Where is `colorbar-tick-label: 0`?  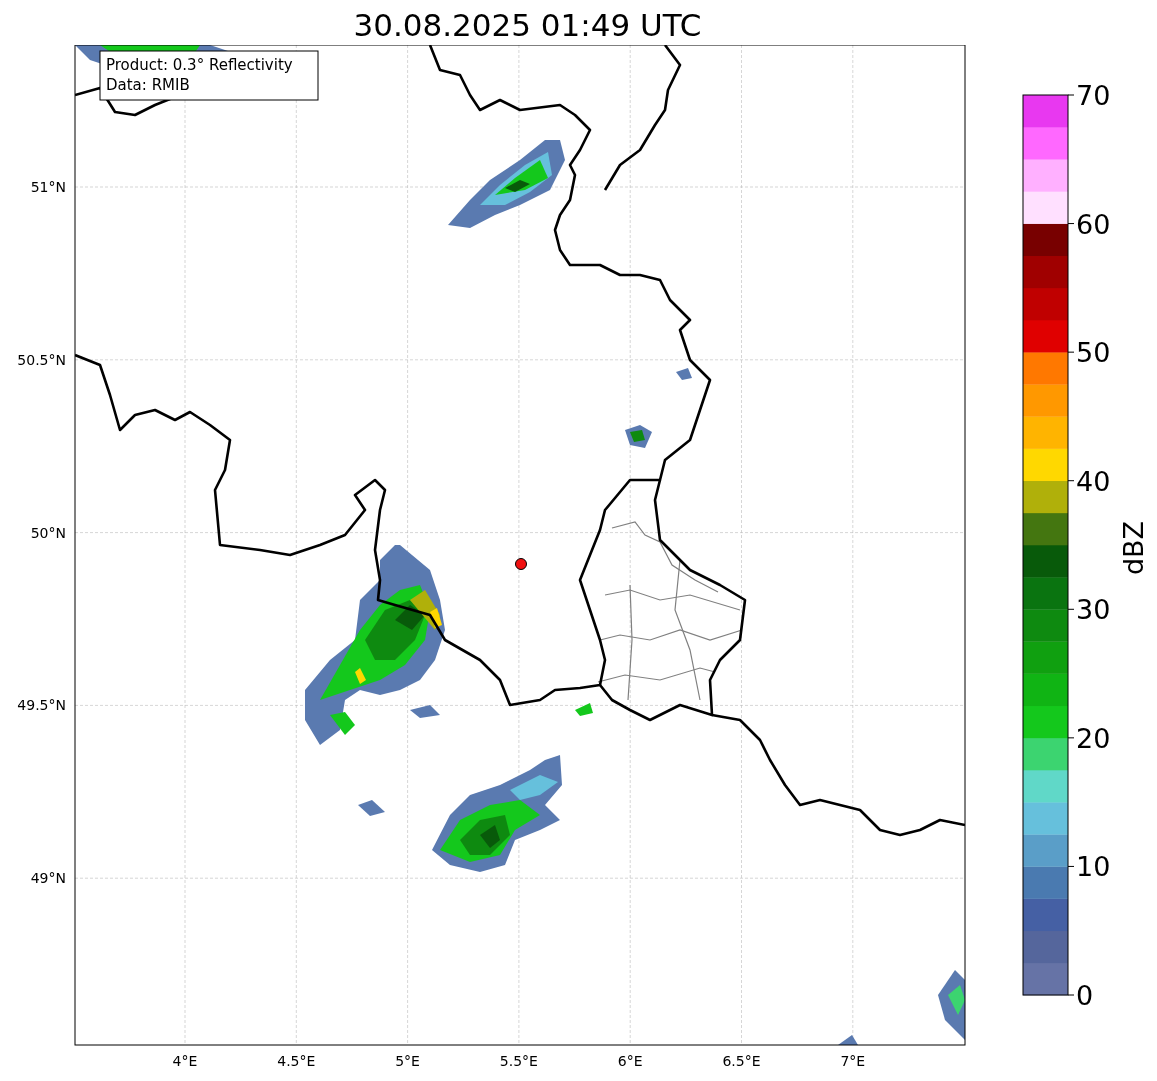
colorbar-tick-label: 0 is located at coordinates (1085, 995).